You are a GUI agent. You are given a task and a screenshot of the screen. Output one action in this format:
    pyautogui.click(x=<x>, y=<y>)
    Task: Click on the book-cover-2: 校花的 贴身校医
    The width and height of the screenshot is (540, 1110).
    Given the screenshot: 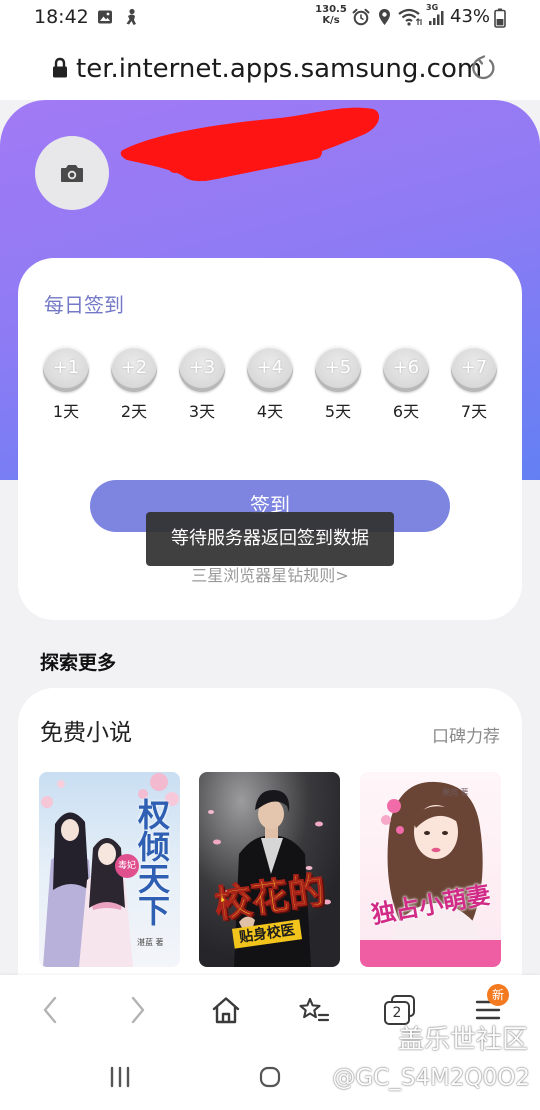 What is the action you would take?
    pyautogui.click(x=269, y=869)
    